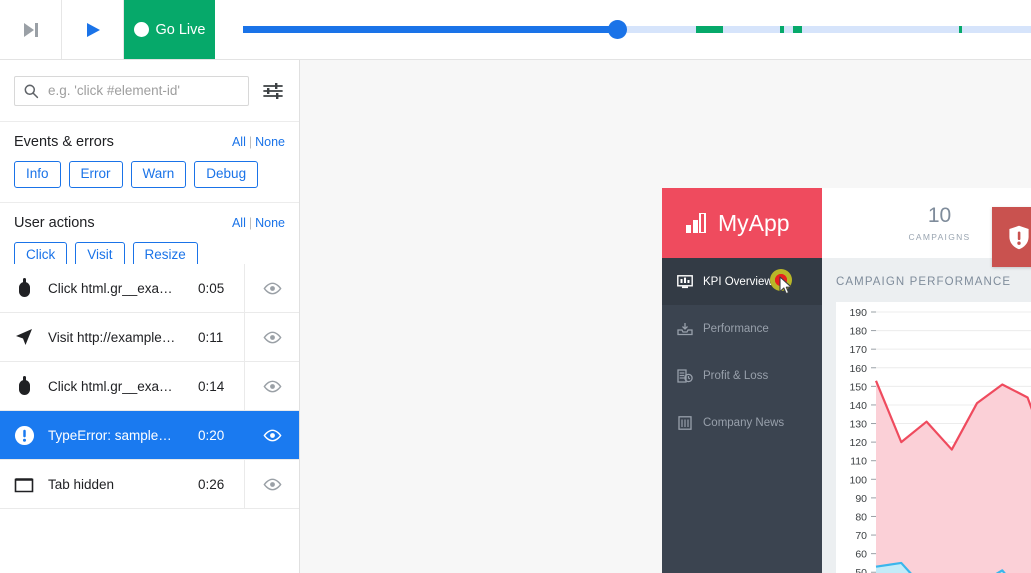 Image resolution: width=1031 pixels, height=573 pixels. What do you see at coordinates (684, 329) in the screenshot?
I see `inbox-down-icon` at bounding box center [684, 329].